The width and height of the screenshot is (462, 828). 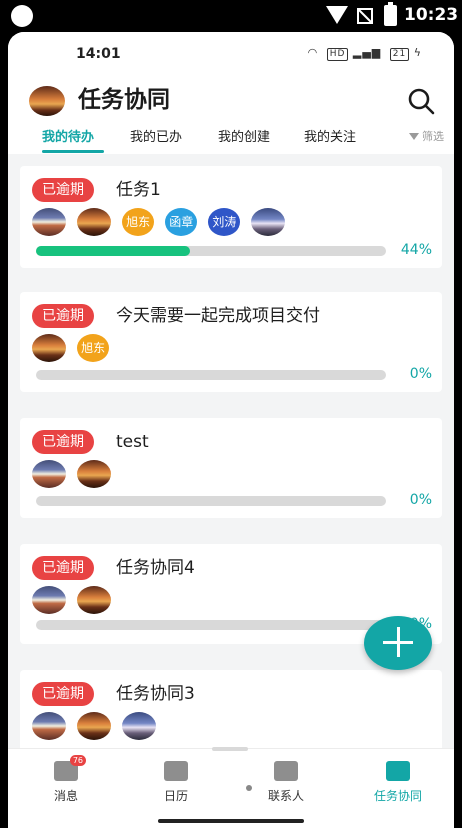 I want to click on nav-label: 日历, so click(x=175, y=796).